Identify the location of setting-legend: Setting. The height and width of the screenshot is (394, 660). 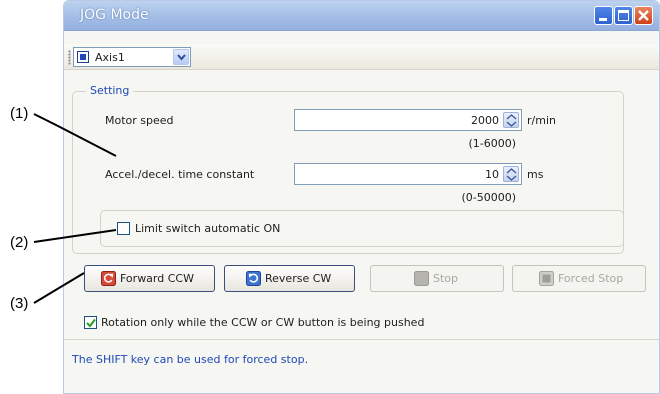
(110, 90).